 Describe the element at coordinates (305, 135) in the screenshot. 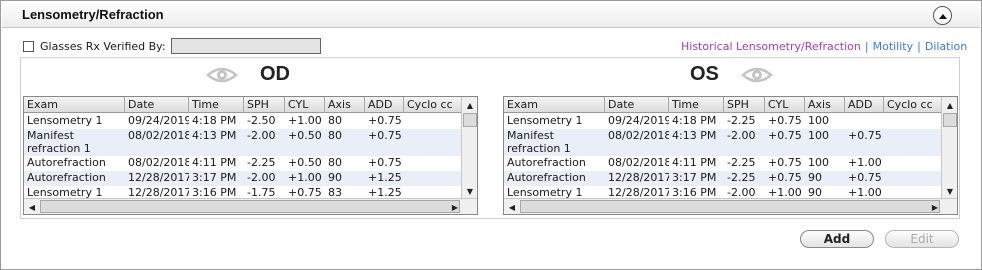

I see `cyl-cell: +0.50` at that location.